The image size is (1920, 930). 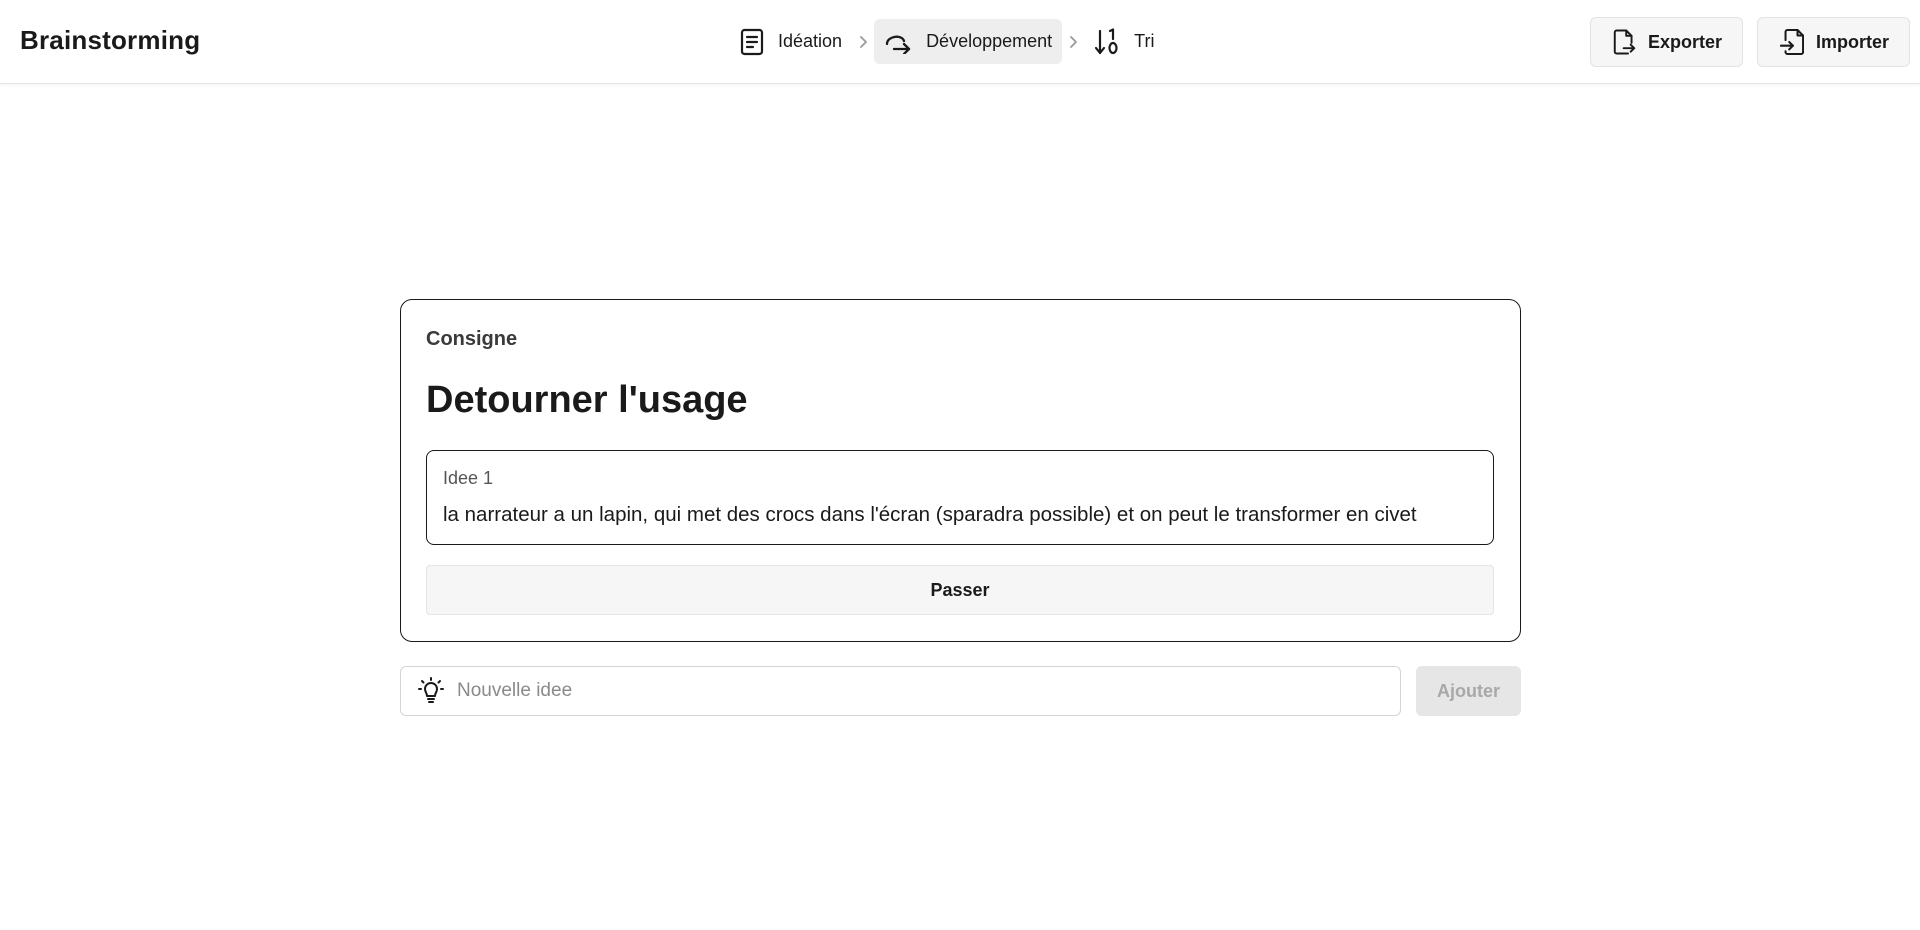 I want to click on export-button-label: Exporter, so click(x=1684, y=41).